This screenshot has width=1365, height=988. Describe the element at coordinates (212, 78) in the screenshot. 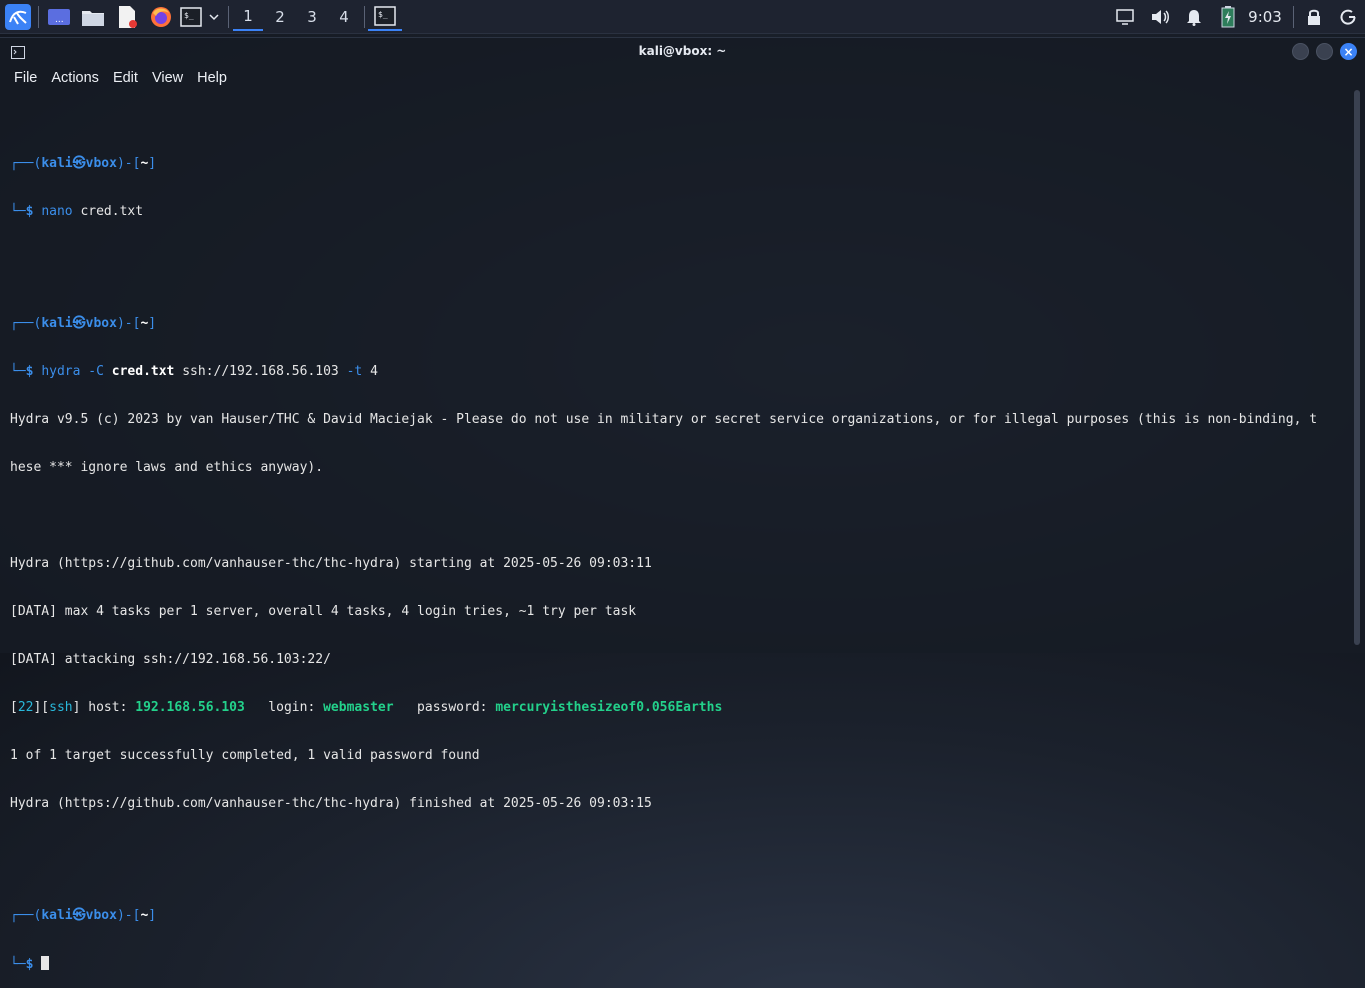

I see `menu-help: Help` at that location.